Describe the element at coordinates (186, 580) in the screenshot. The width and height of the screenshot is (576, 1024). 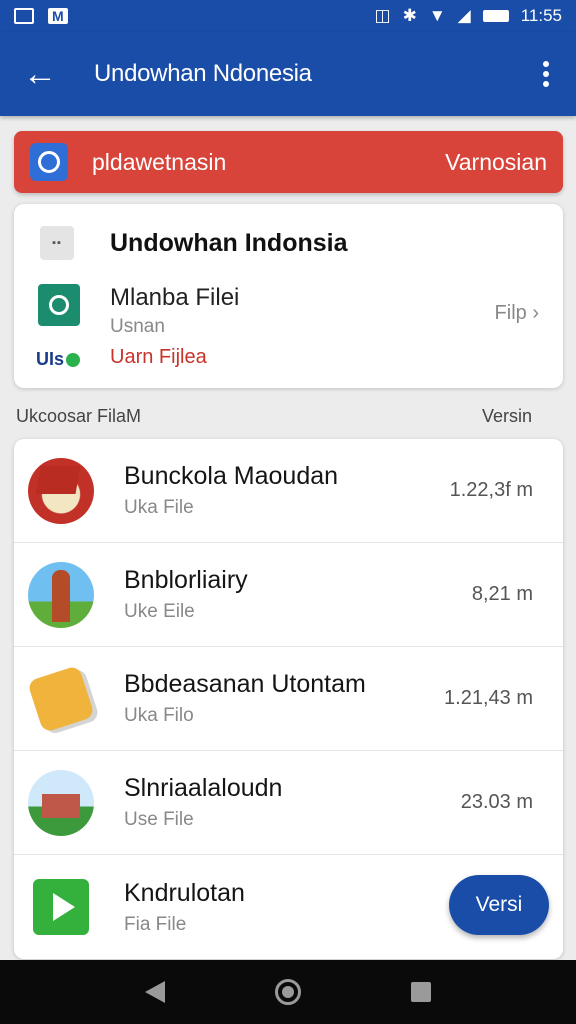
I see `list-item-title: Bnblorliairy` at that location.